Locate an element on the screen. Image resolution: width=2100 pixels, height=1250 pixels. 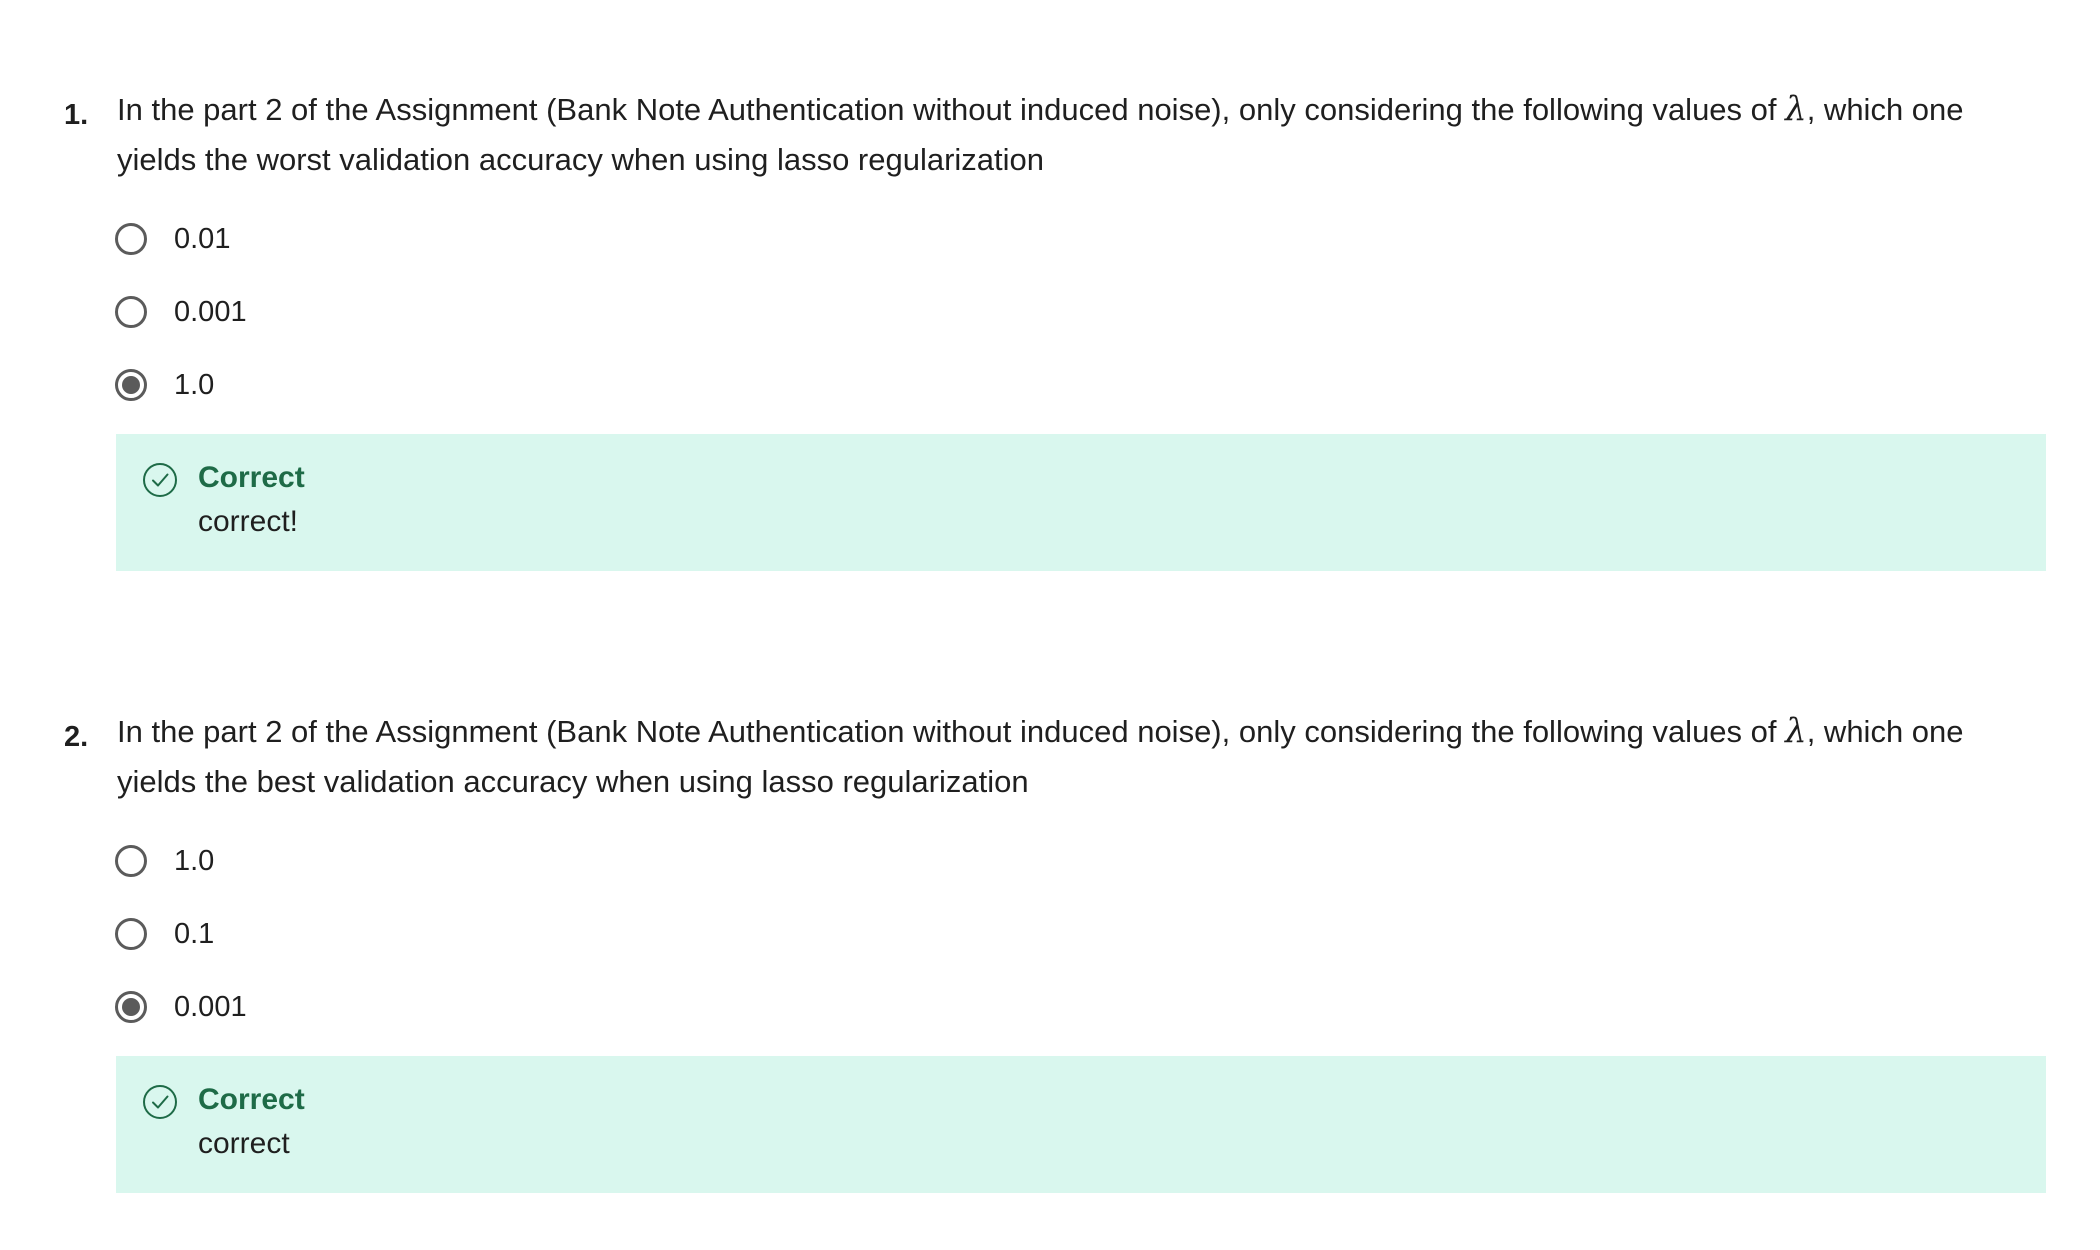
feedback-box: Correct correct! is located at coordinates (1081, 502).